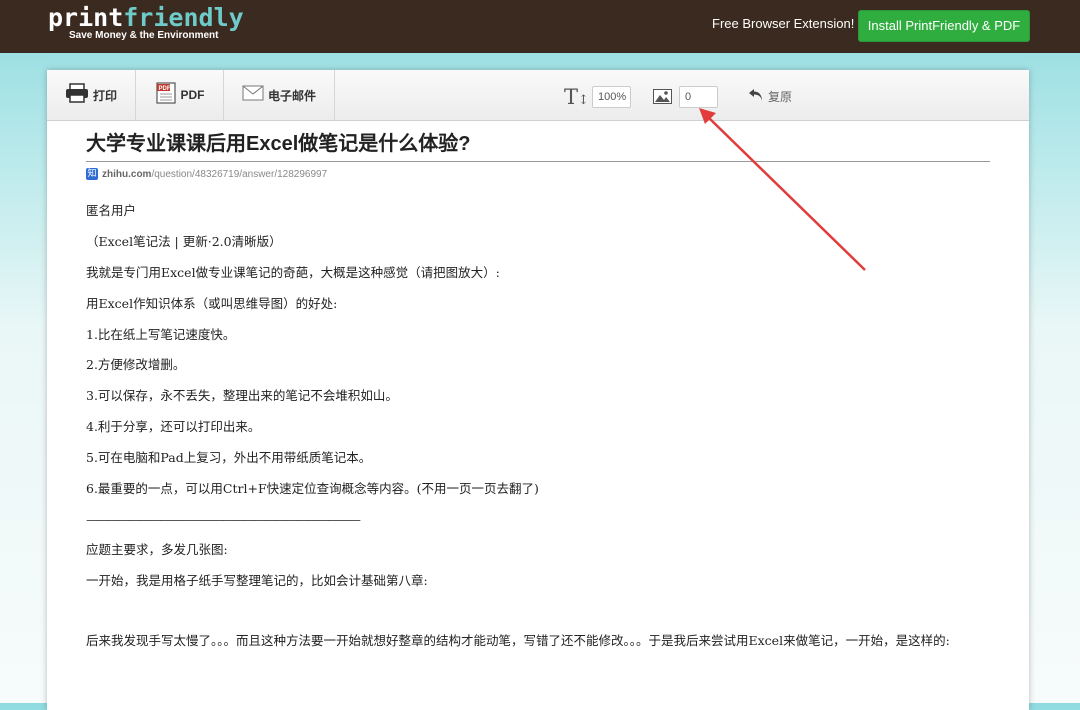 The height and width of the screenshot is (710, 1080). What do you see at coordinates (783, 23) in the screenshot?
I see `extension-promo-text: Free Browser Extension!` at bounding box center [783, 23].